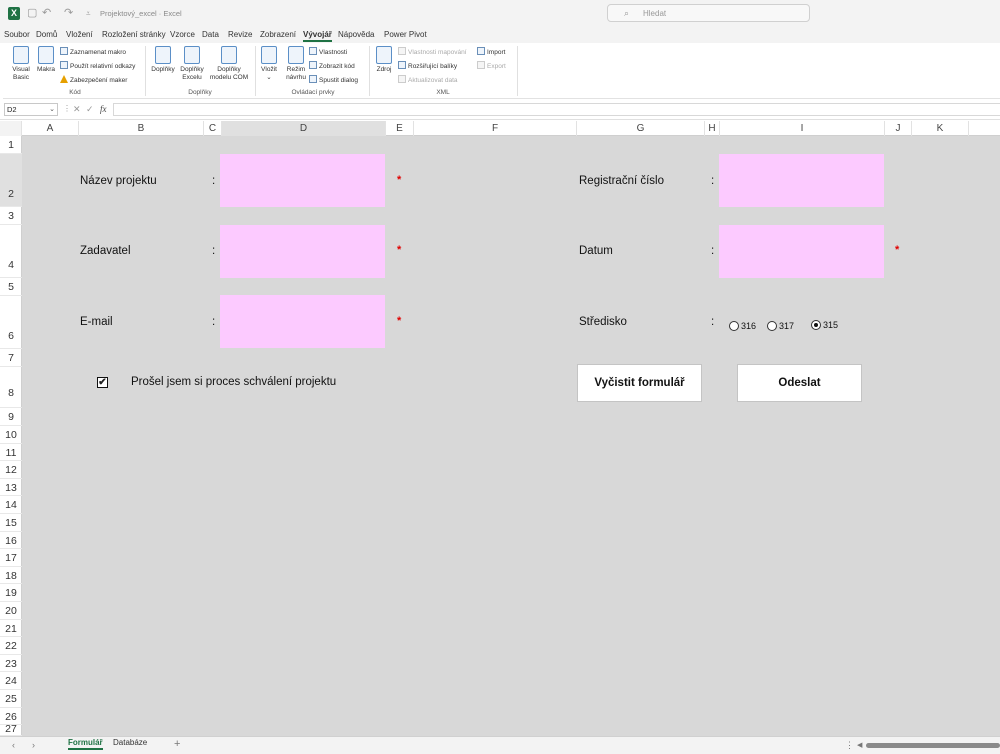 The height and width of the screenshot is (754, 1000). Describe the element at coordinates (17, 34) in the screenshot. I see `tab-soubor: Soubor` at that location.